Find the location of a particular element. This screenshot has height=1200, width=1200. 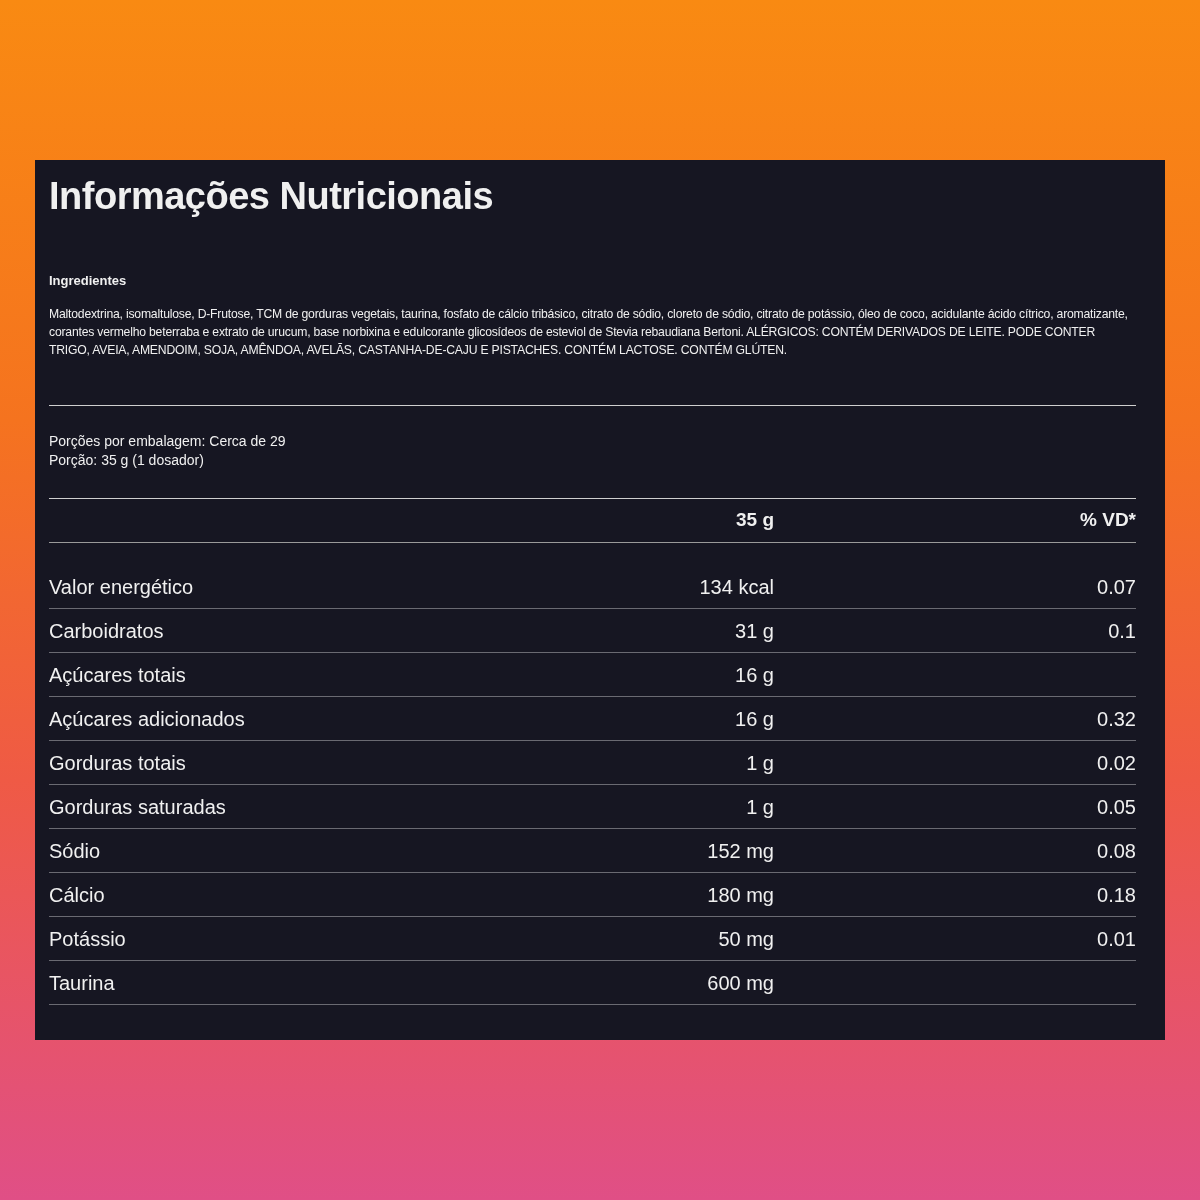

nutrient-name: Carboidratos is located at coordinates (106, 630).